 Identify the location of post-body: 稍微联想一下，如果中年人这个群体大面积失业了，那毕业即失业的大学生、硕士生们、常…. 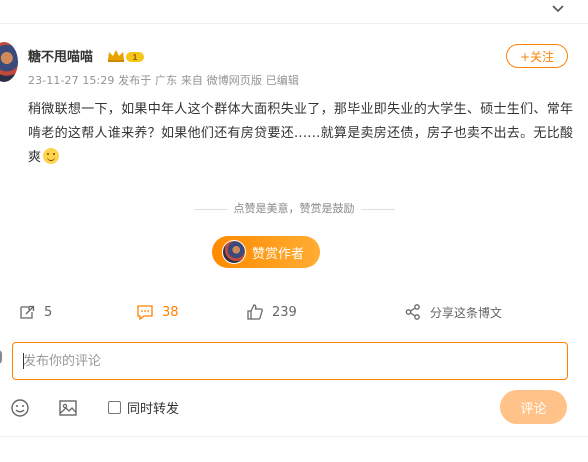
(301, 133).